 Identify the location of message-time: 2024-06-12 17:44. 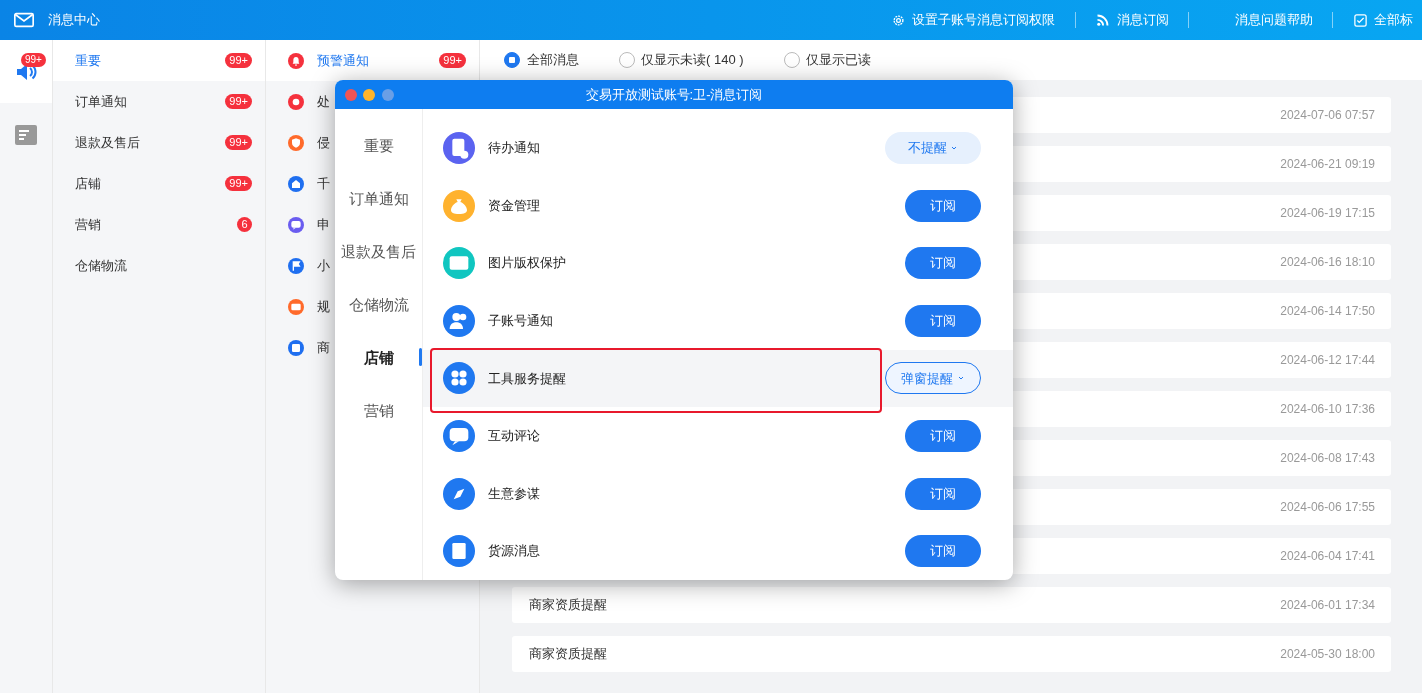
(1327, 360).